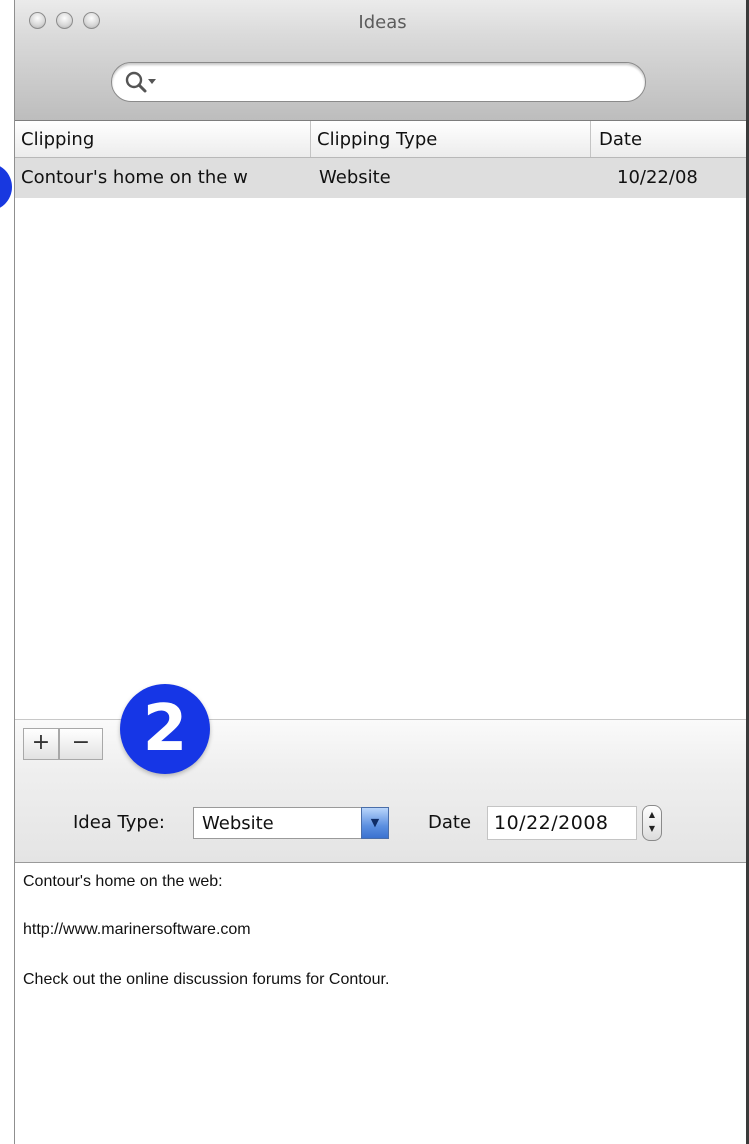 Image resolution: width=749 pixels, height=1144 pixels. Describe the element at coordinates (134, 177) in the screenshot. I see `cell-clipping: Contour's home on the w` at that location.